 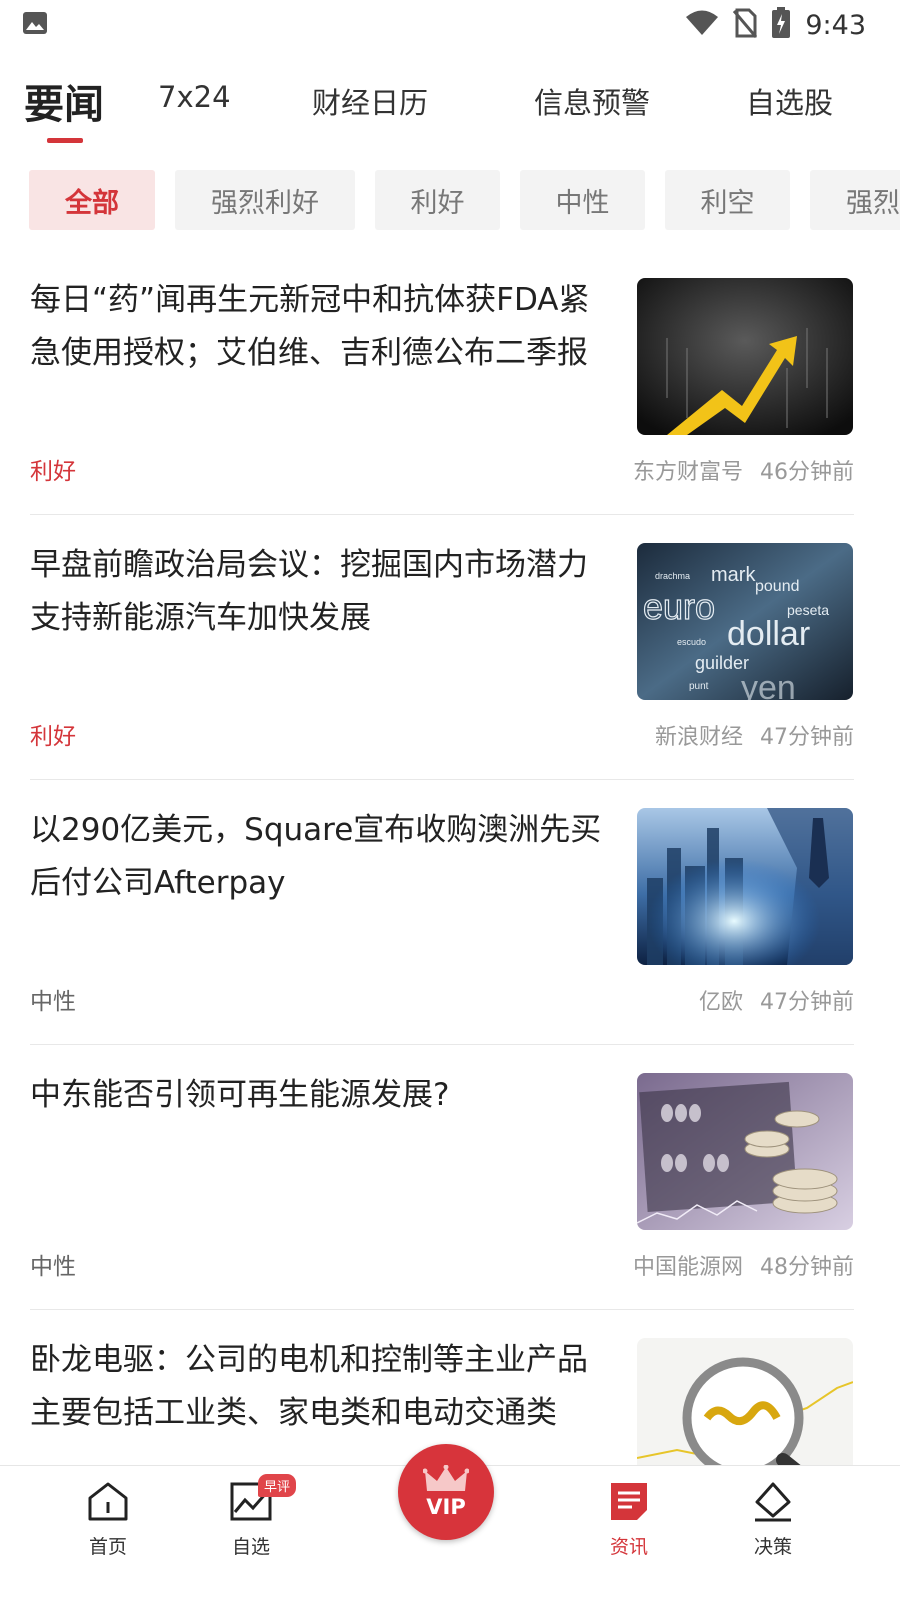 What do you see at coordinates (855, 200) in the screenshot?
I see `filter-strong-negative: 强烈利空` at bounding box center [855, 200].